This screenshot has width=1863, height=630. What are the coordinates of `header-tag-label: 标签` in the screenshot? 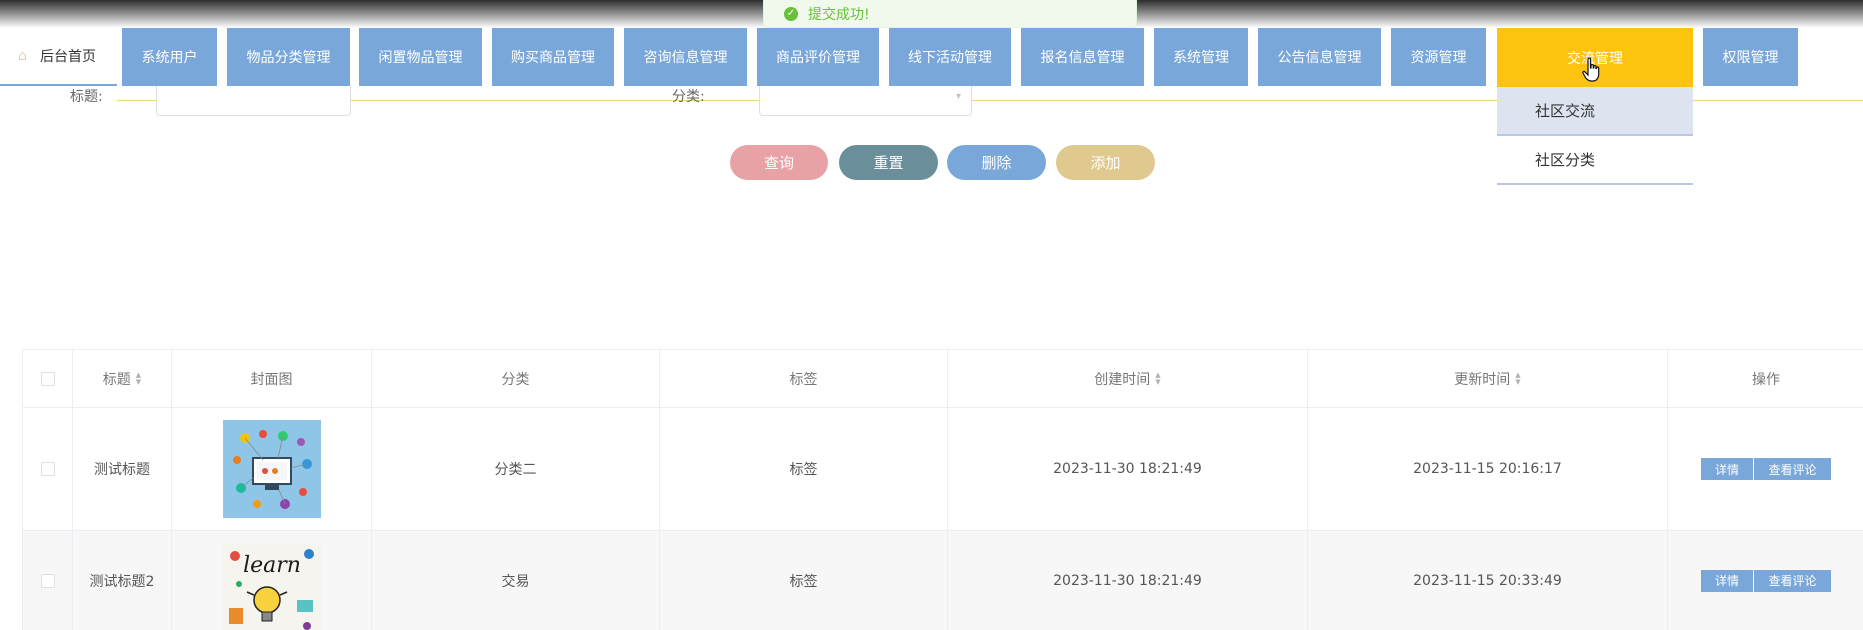 It's located at (803, 379).